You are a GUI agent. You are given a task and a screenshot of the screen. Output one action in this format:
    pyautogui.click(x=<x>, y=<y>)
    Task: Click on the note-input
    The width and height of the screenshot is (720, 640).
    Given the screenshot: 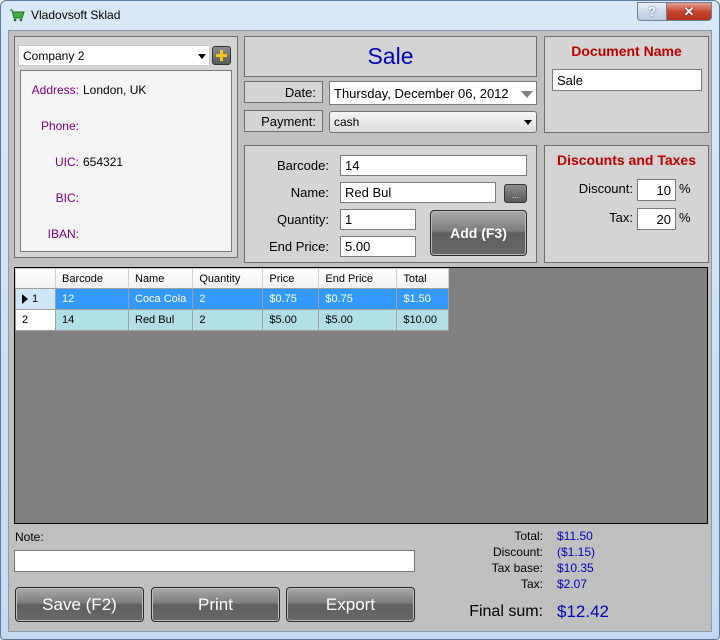 What is the action you would take?
    pyautogui.click(x=214, y=561)
    